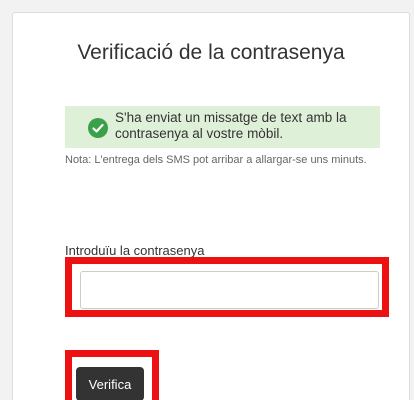  I want to click on password-input-highlight, so click(227, 287).